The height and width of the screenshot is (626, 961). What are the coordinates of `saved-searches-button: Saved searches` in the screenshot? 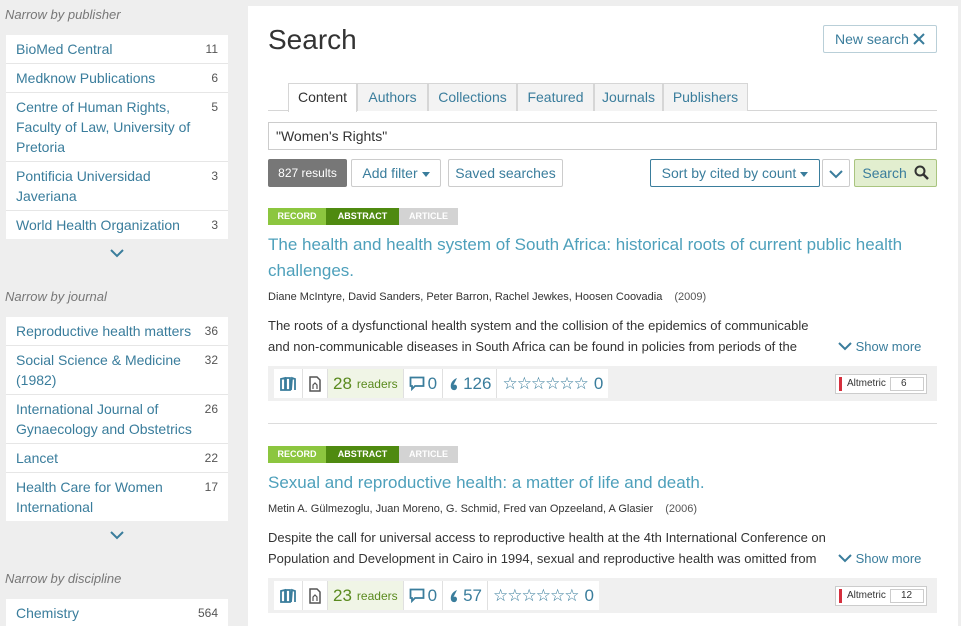 It's located at (505, 173).